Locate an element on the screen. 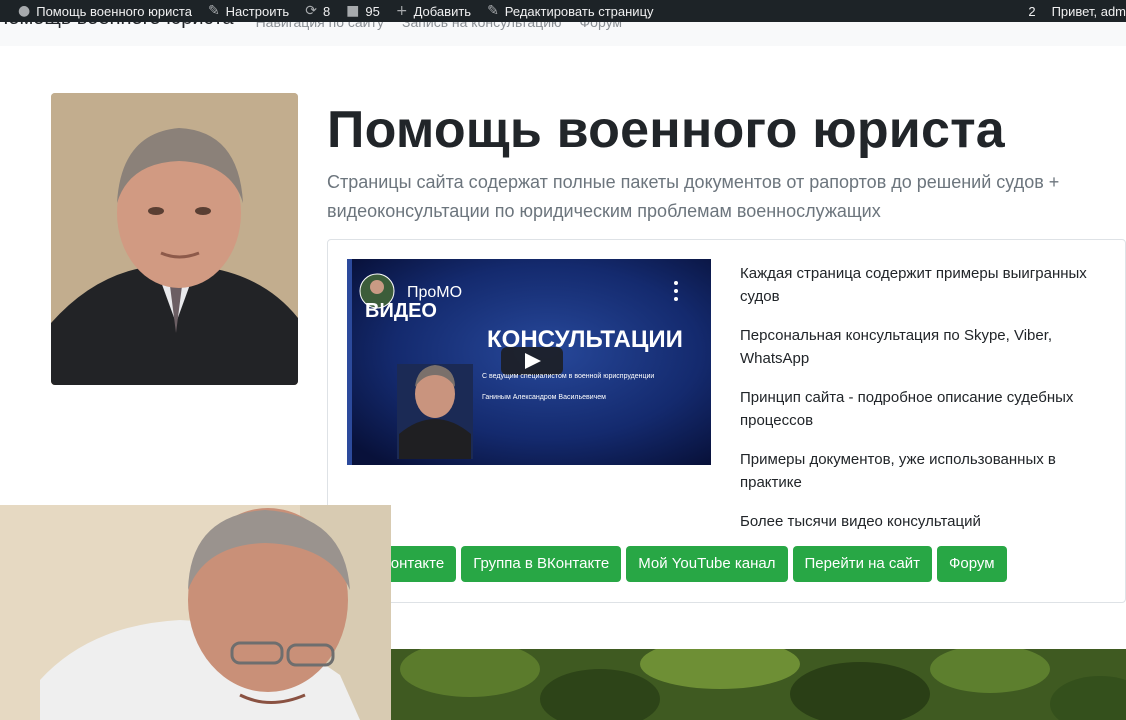 This screenshot has width=1126, height=720. adminbar-customize: ✎ Настроить is located at coordinates (248, 11).